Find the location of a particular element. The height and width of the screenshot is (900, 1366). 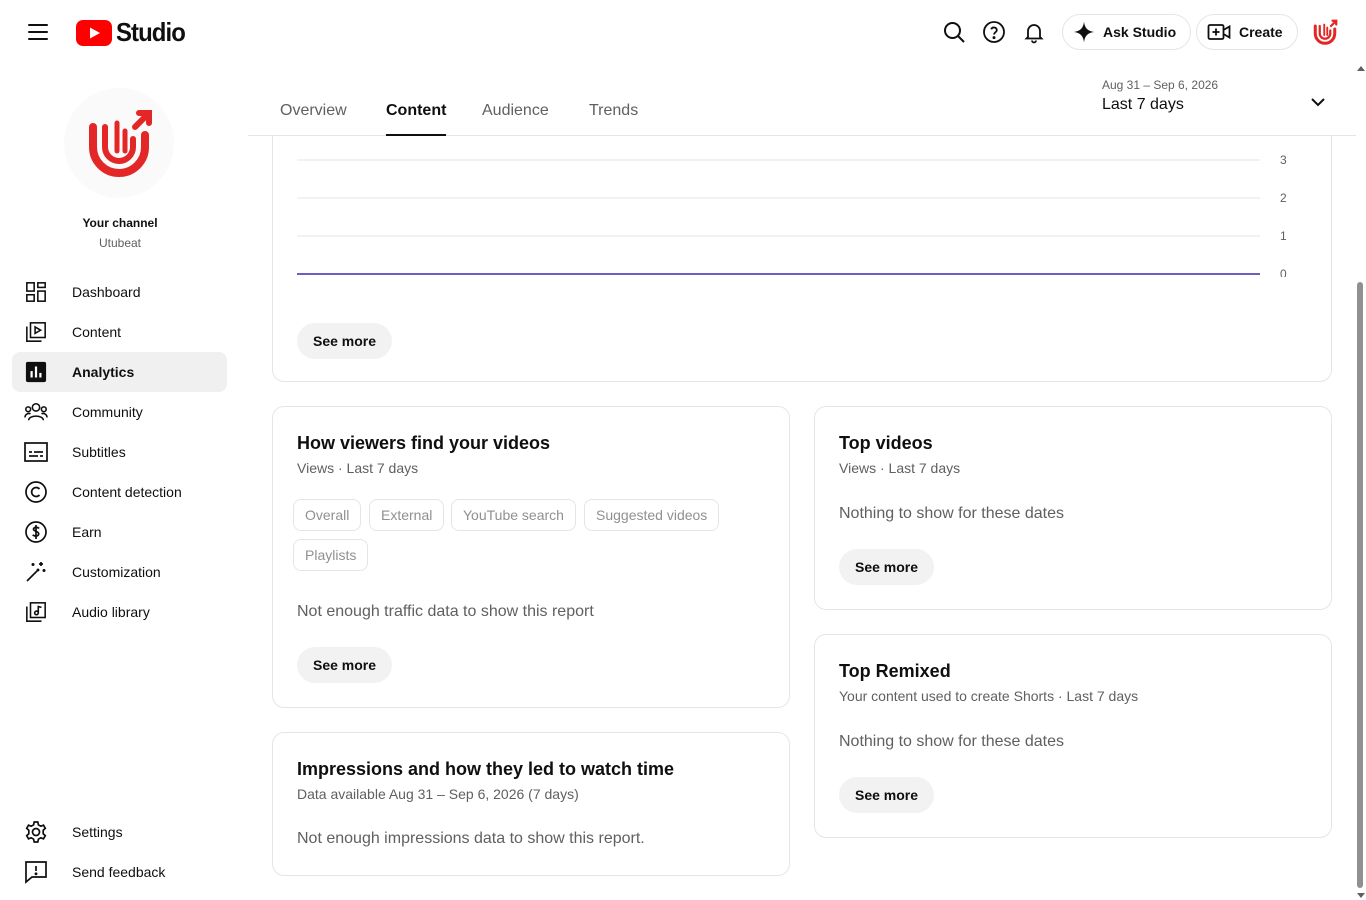

ask-studio-button: Ask Studio is located at coordinates (1127, 32).